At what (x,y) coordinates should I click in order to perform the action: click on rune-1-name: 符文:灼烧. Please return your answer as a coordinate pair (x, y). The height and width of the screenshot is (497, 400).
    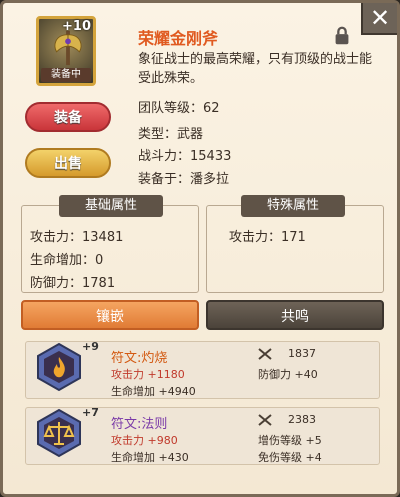
    Looking at the image, I should click on (139, 358).